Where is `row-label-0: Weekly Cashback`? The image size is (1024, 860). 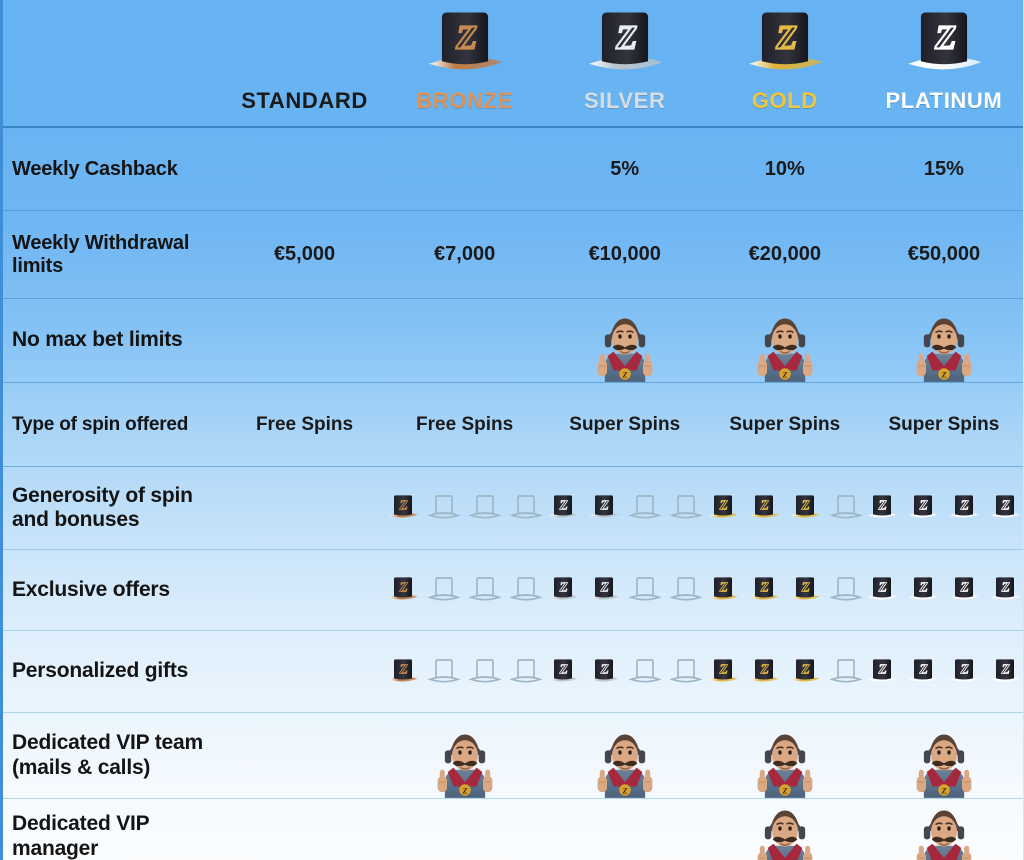
row-label-0: Weekly Cashback is located at coordinates (95, 168).